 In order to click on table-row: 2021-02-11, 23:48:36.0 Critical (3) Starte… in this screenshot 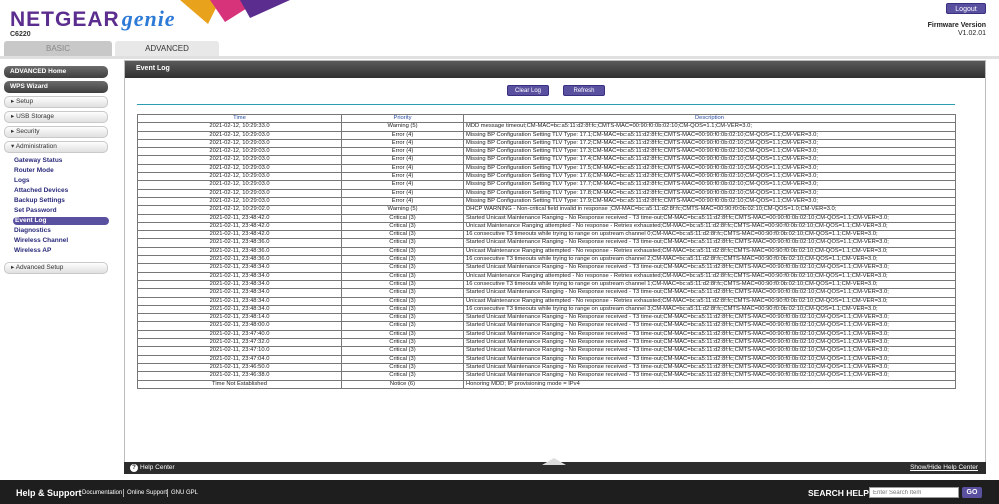, I will do `click(546, 243)`.